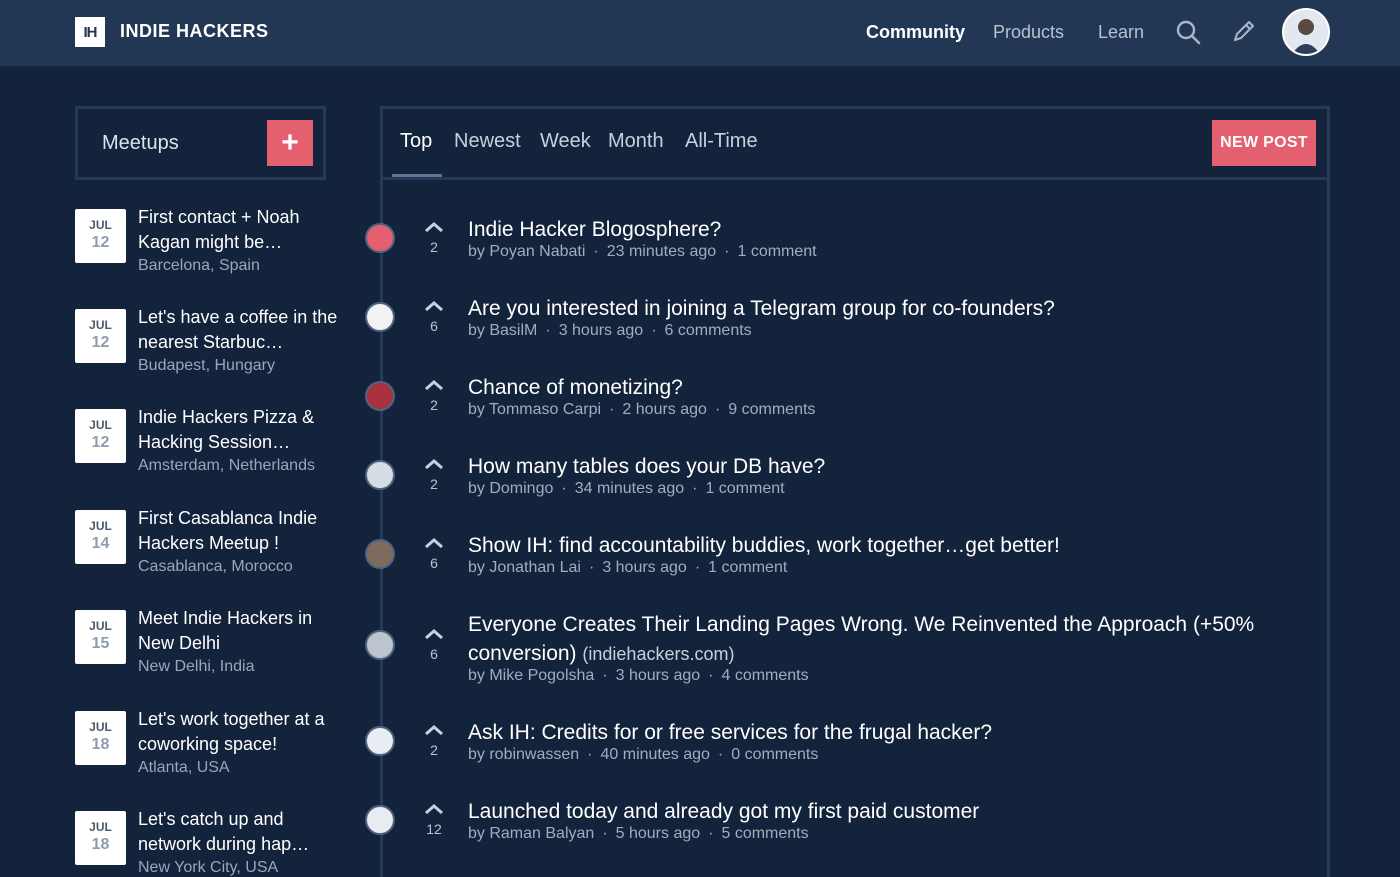  I want to click on post-meta: by BasilM · 3 hours ago · 6 comments, so click(610, 330).